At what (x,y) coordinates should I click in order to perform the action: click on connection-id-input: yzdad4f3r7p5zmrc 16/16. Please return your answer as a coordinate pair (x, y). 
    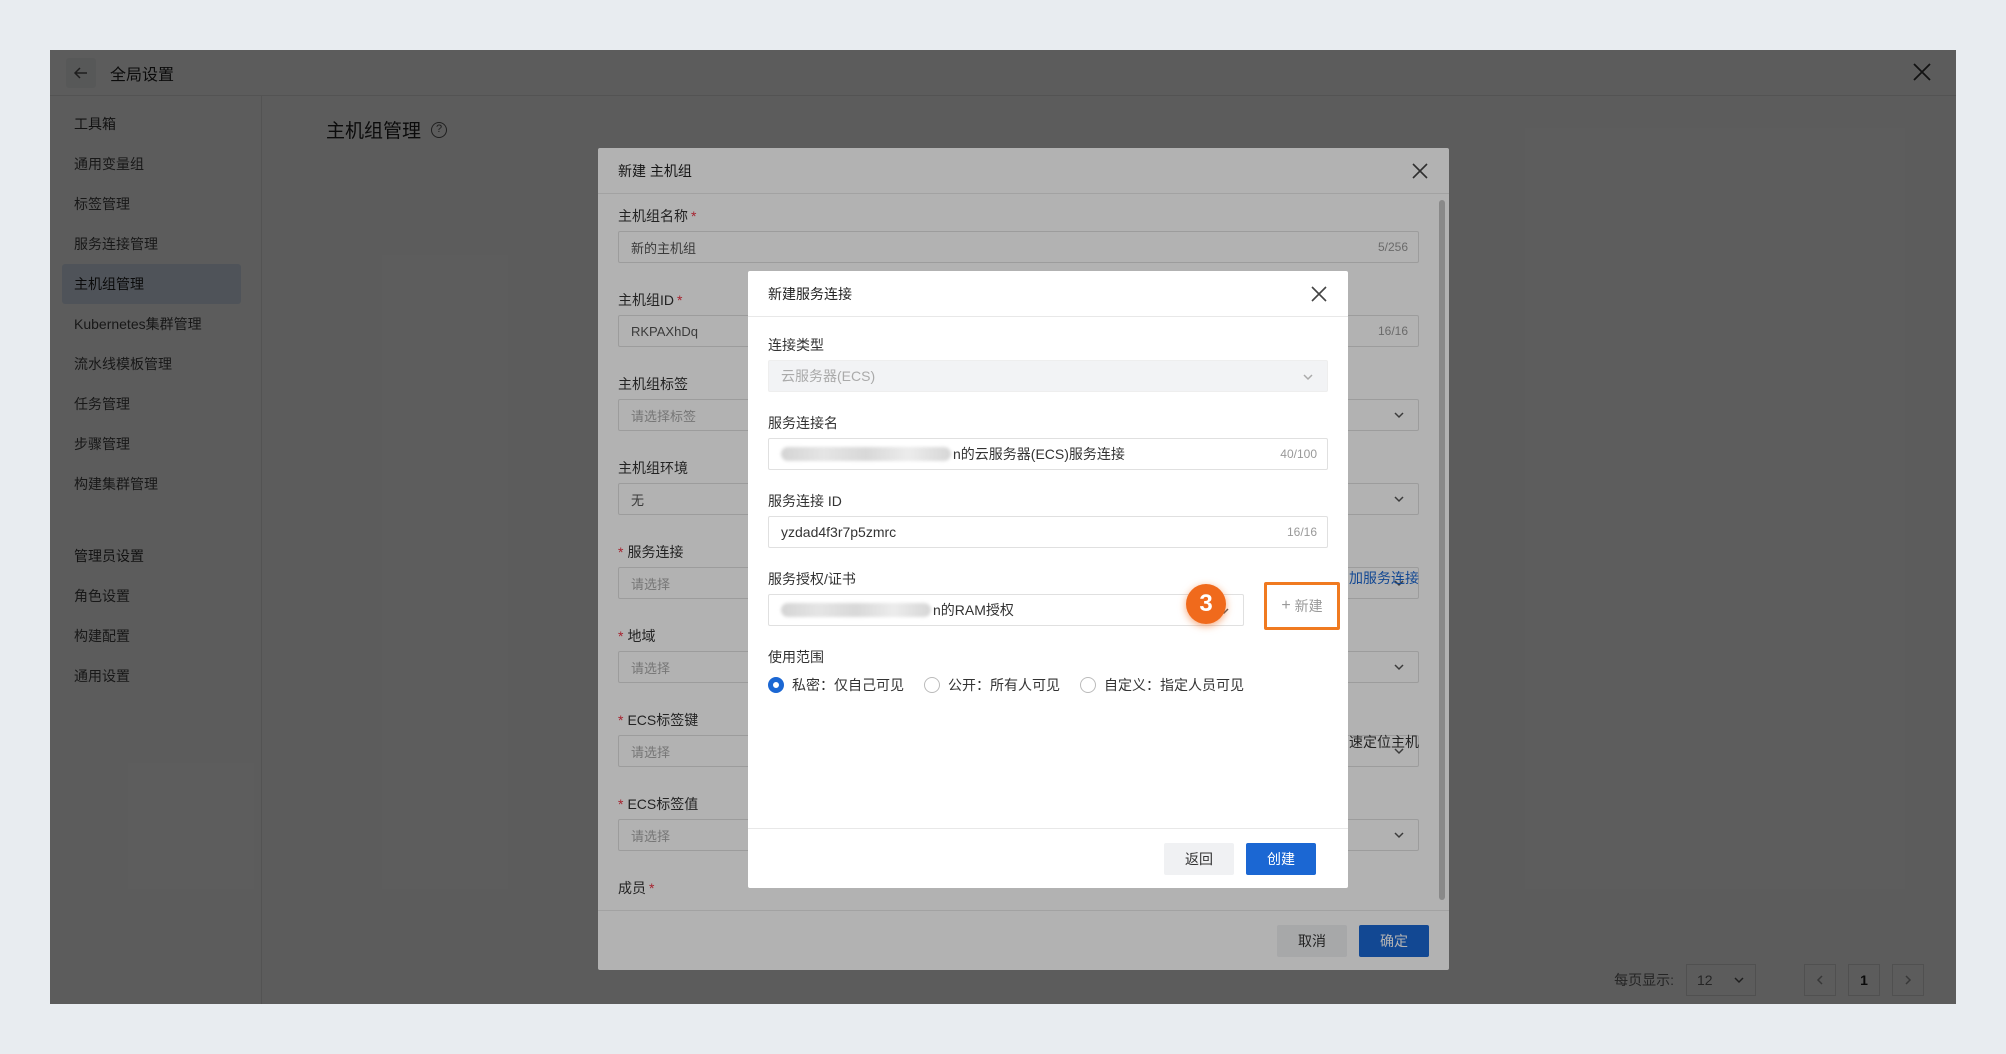
    Looking at the image, I should click on (1048, 532).